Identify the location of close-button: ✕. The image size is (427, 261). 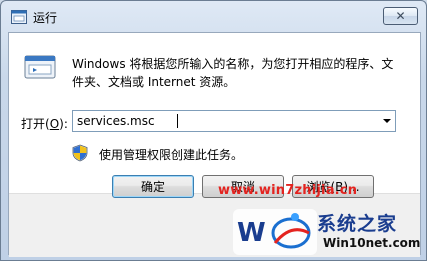
(400, 16).